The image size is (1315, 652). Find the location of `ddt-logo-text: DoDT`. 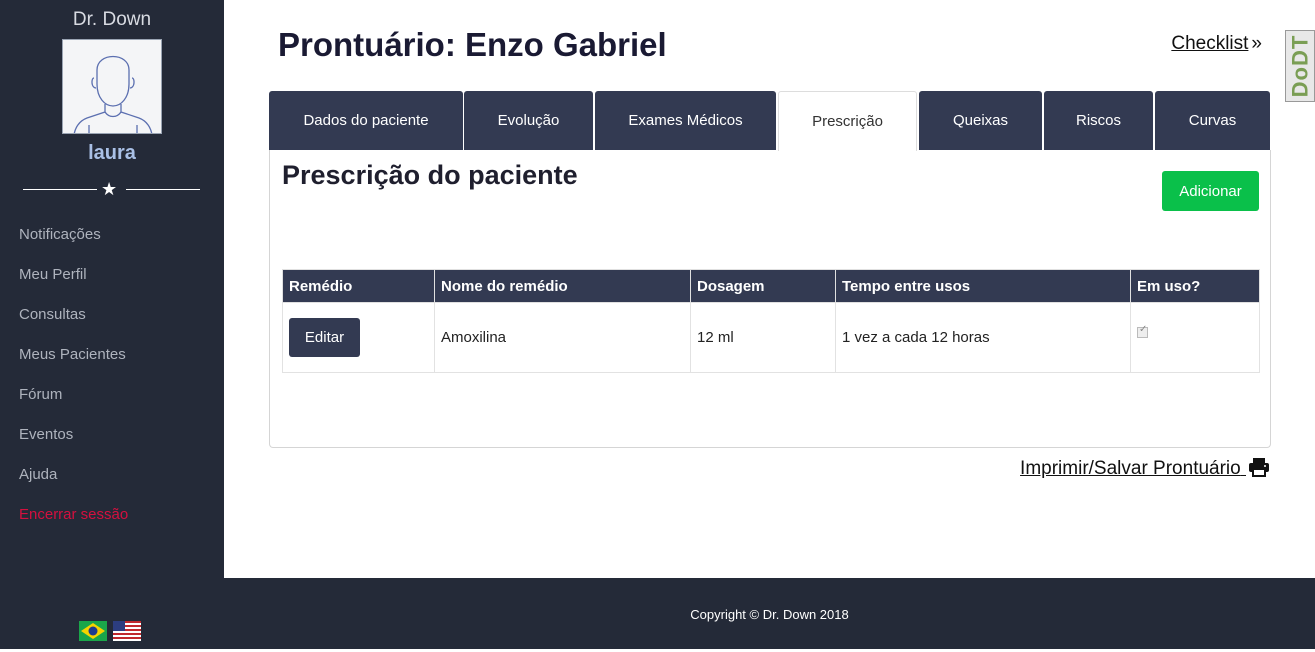

ddt-logo-text: DoDT is located at coordinates (1300, 66).